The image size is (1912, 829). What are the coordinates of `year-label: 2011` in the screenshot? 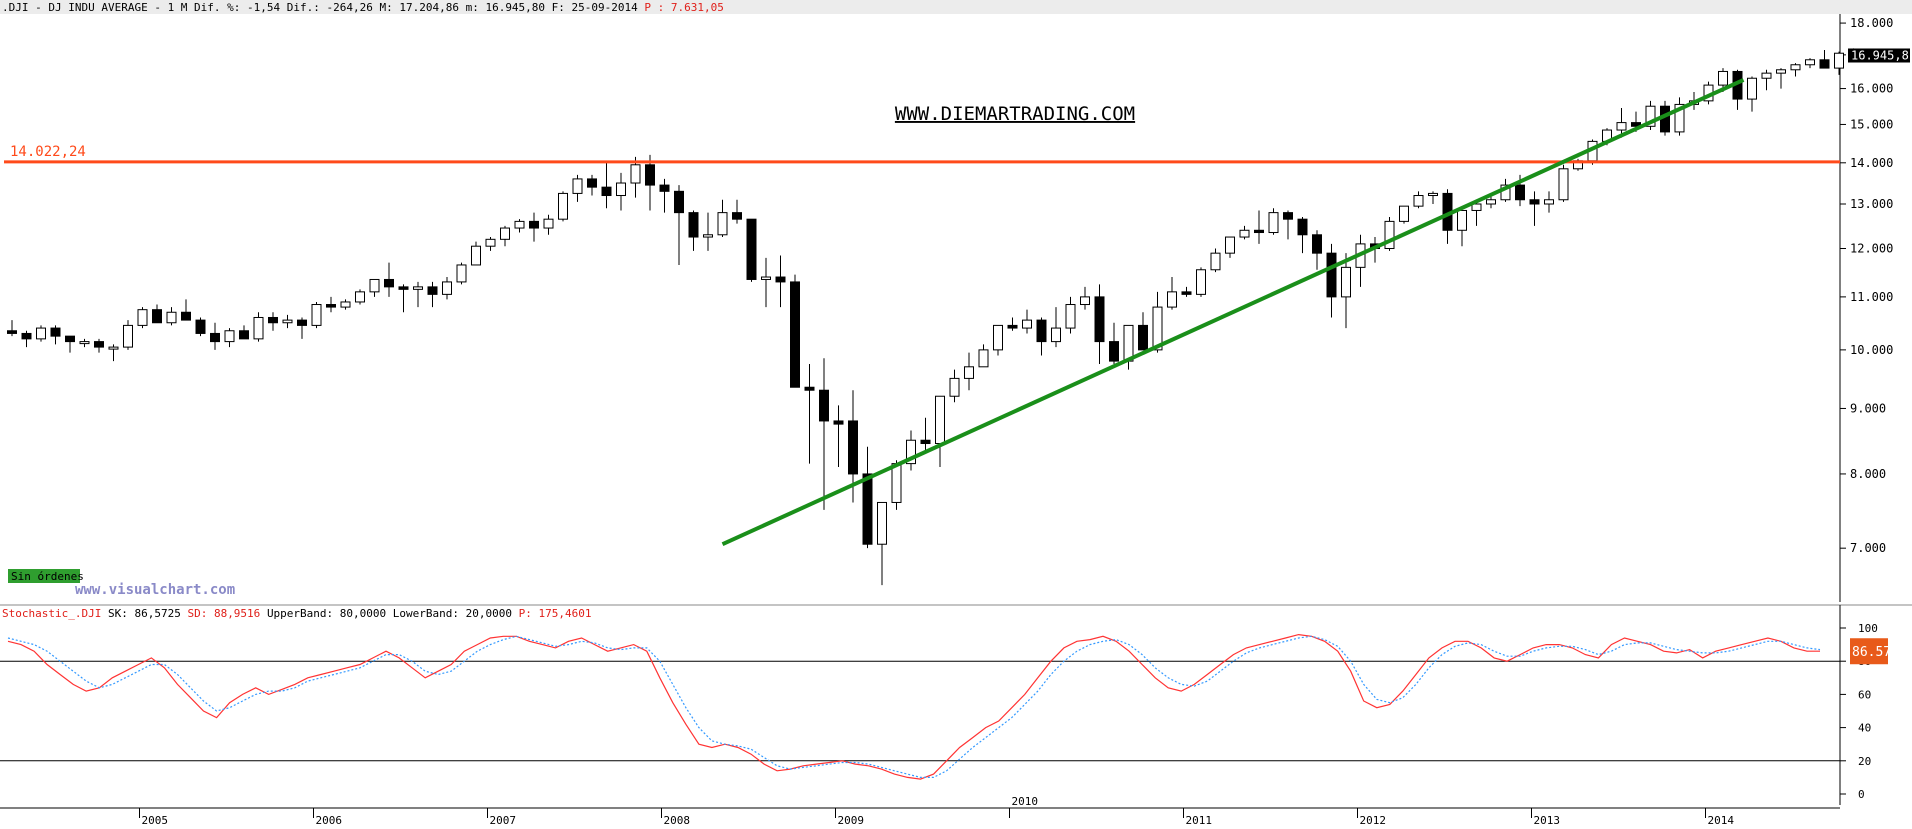 It's located at (1199, 820).